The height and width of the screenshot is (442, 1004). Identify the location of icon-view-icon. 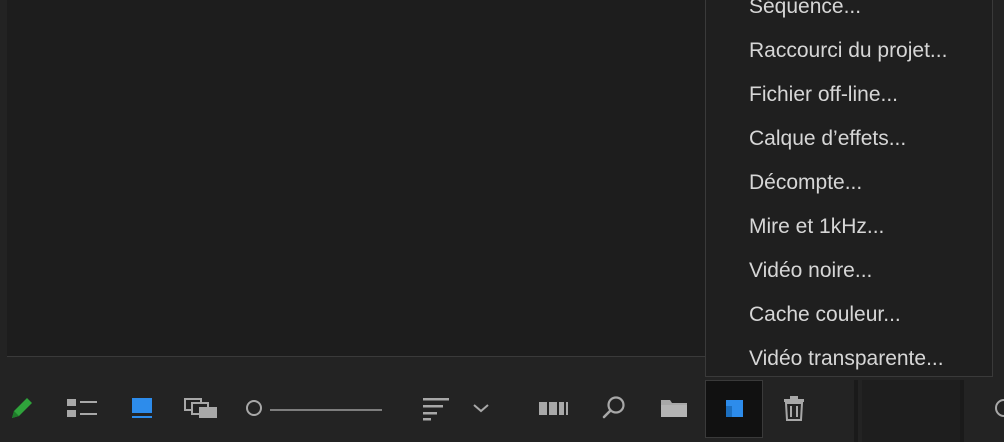
(142, 408).